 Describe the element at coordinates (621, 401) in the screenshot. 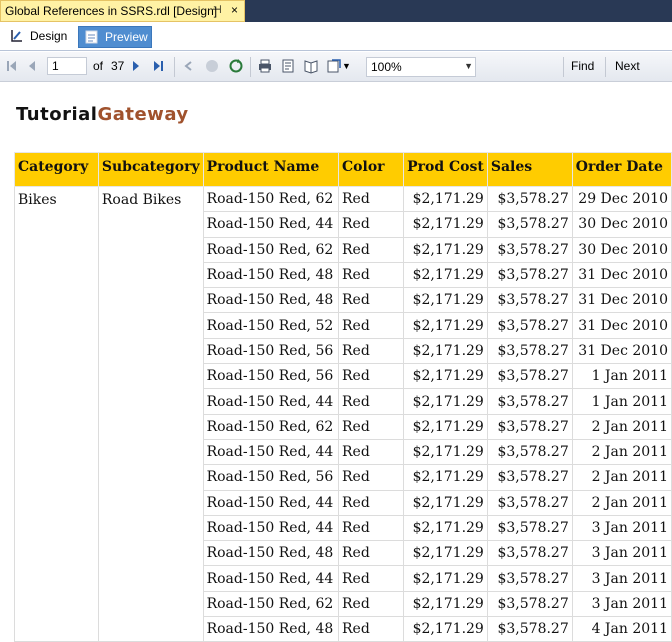

I see `order-date-cell: 1 Jan 2011` at that location.